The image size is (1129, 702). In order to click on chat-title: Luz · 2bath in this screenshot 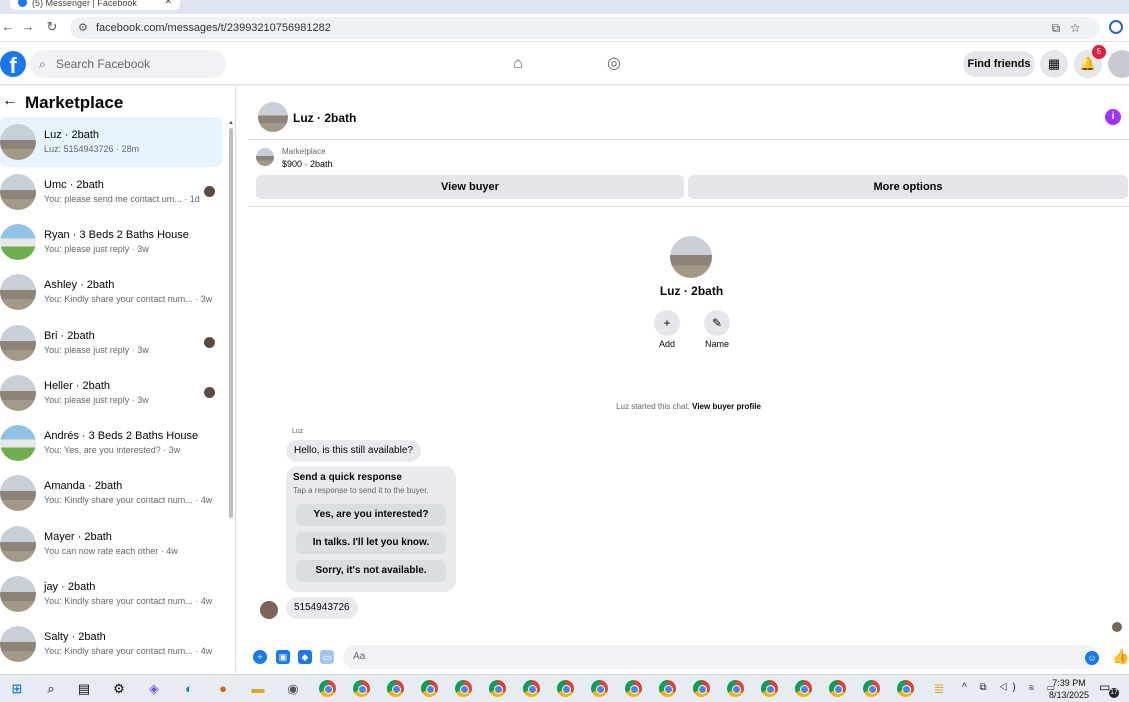, I will do `click(324, 118)`.